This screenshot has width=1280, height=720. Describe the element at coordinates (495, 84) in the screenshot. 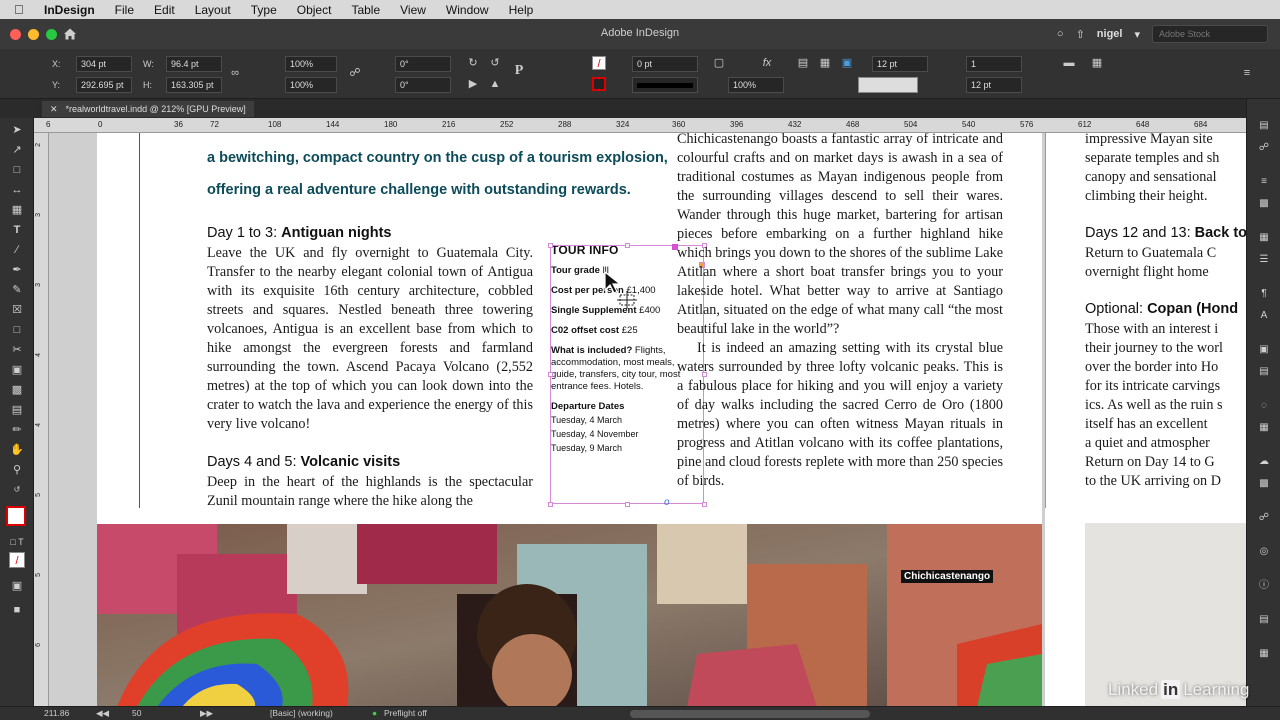

I see `flip-vertical-icon: ▲` at that location.